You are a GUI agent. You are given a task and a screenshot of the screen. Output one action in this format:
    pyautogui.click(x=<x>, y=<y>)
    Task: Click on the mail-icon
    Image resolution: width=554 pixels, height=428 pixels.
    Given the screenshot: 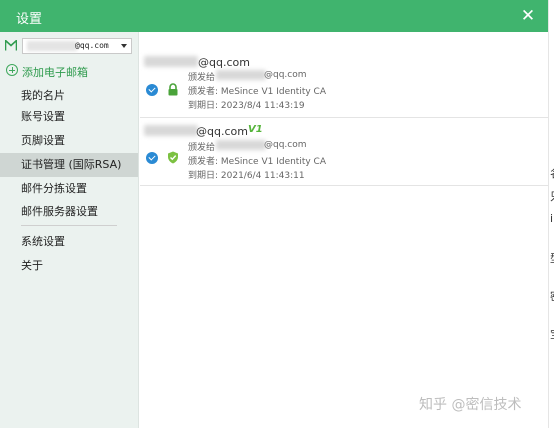 What is the action you would take?
    pyautogui.click(x=11, y=45)
    